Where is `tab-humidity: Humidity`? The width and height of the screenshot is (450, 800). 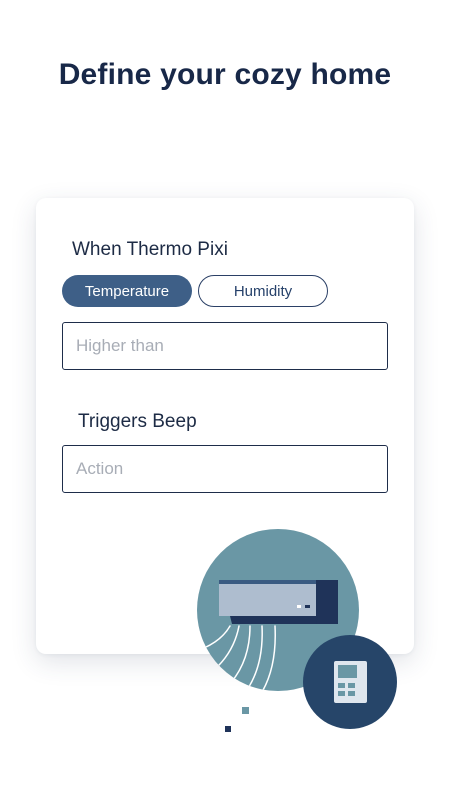 tab-humidity: Humidity is located at coordinates (263, 291).